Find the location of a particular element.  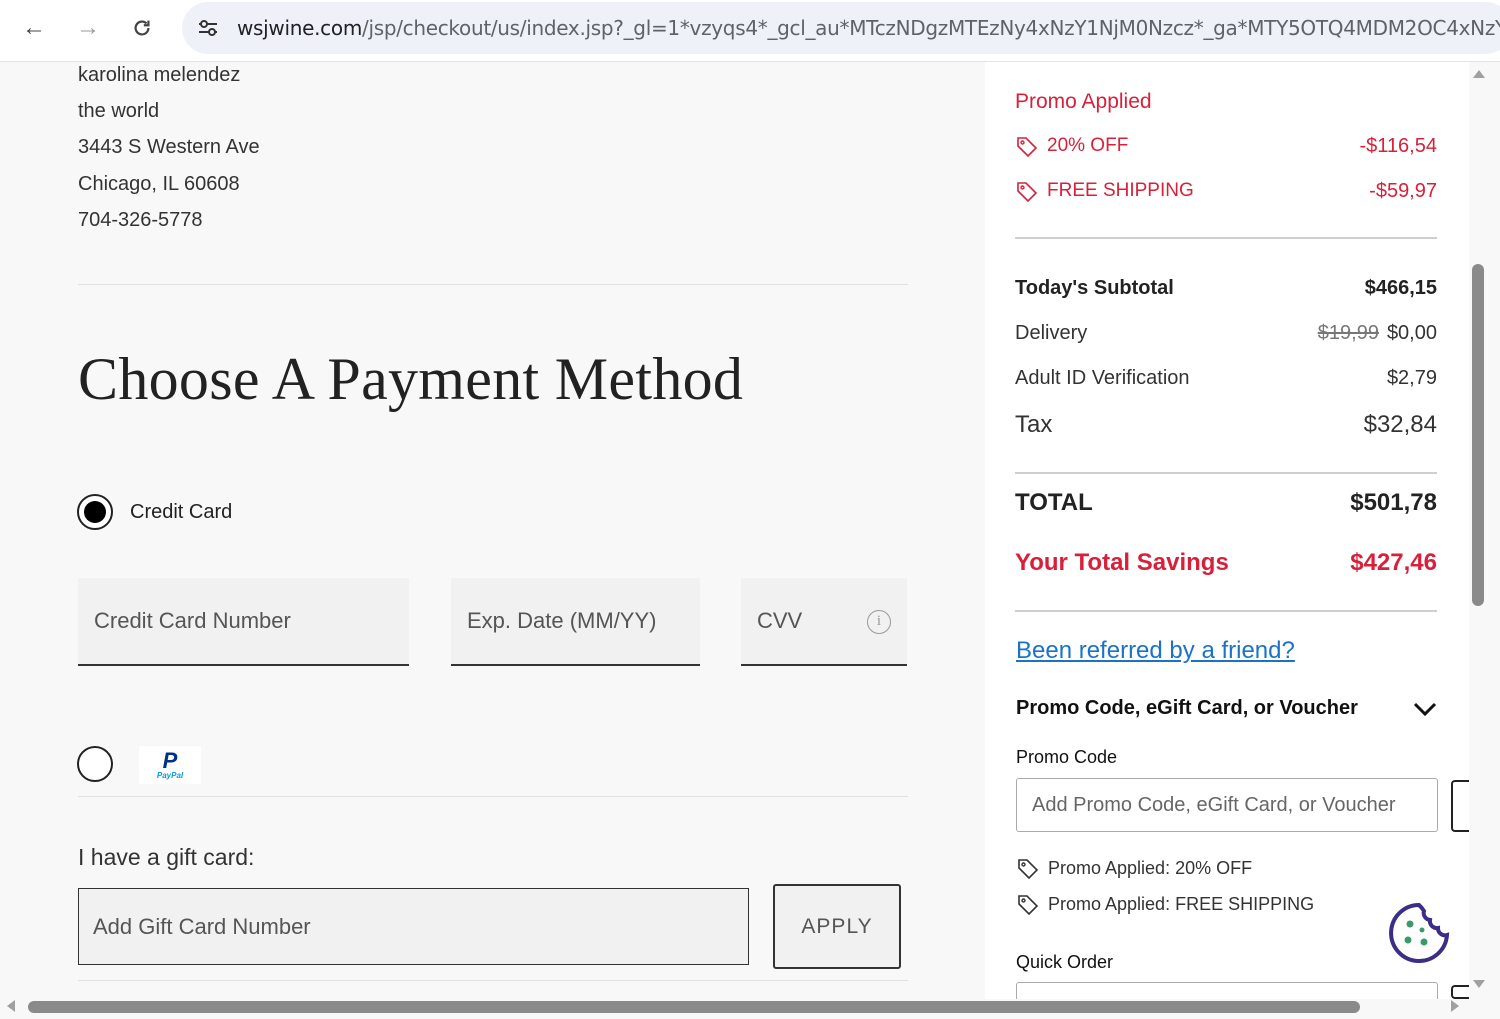

total-row: TOTAL $501,78 is located at coordinates (1226, 503).